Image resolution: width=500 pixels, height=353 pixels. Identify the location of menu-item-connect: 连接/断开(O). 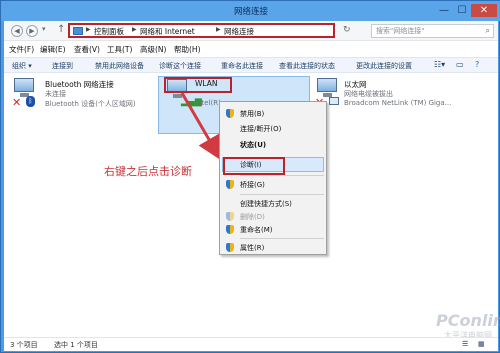
(273, 128).